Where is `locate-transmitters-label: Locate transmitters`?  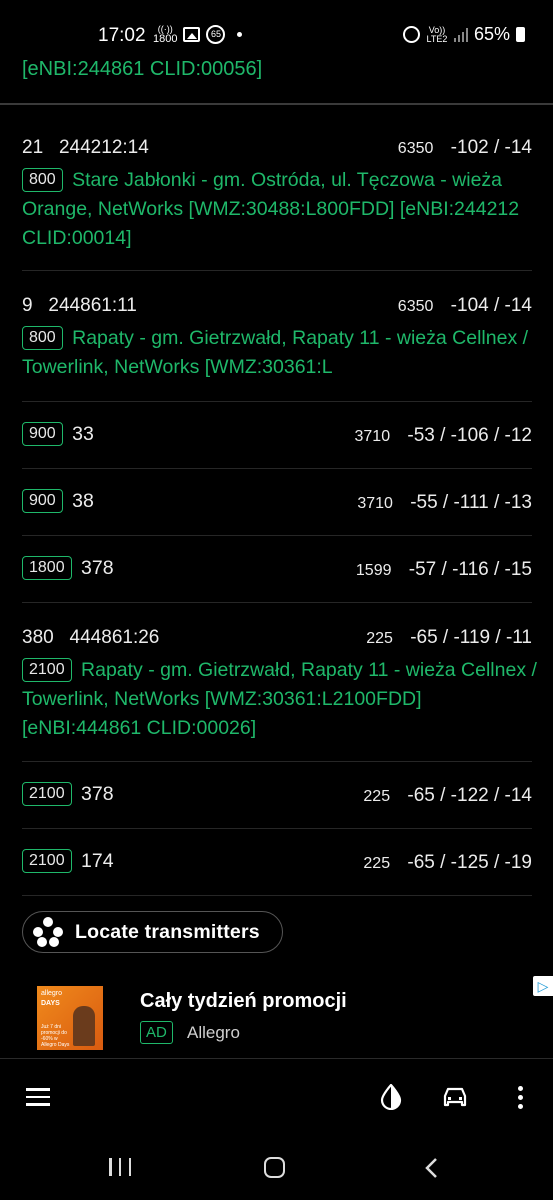
locate-transmitters-label: Locate transmitters is located at coordinates (167, 931).